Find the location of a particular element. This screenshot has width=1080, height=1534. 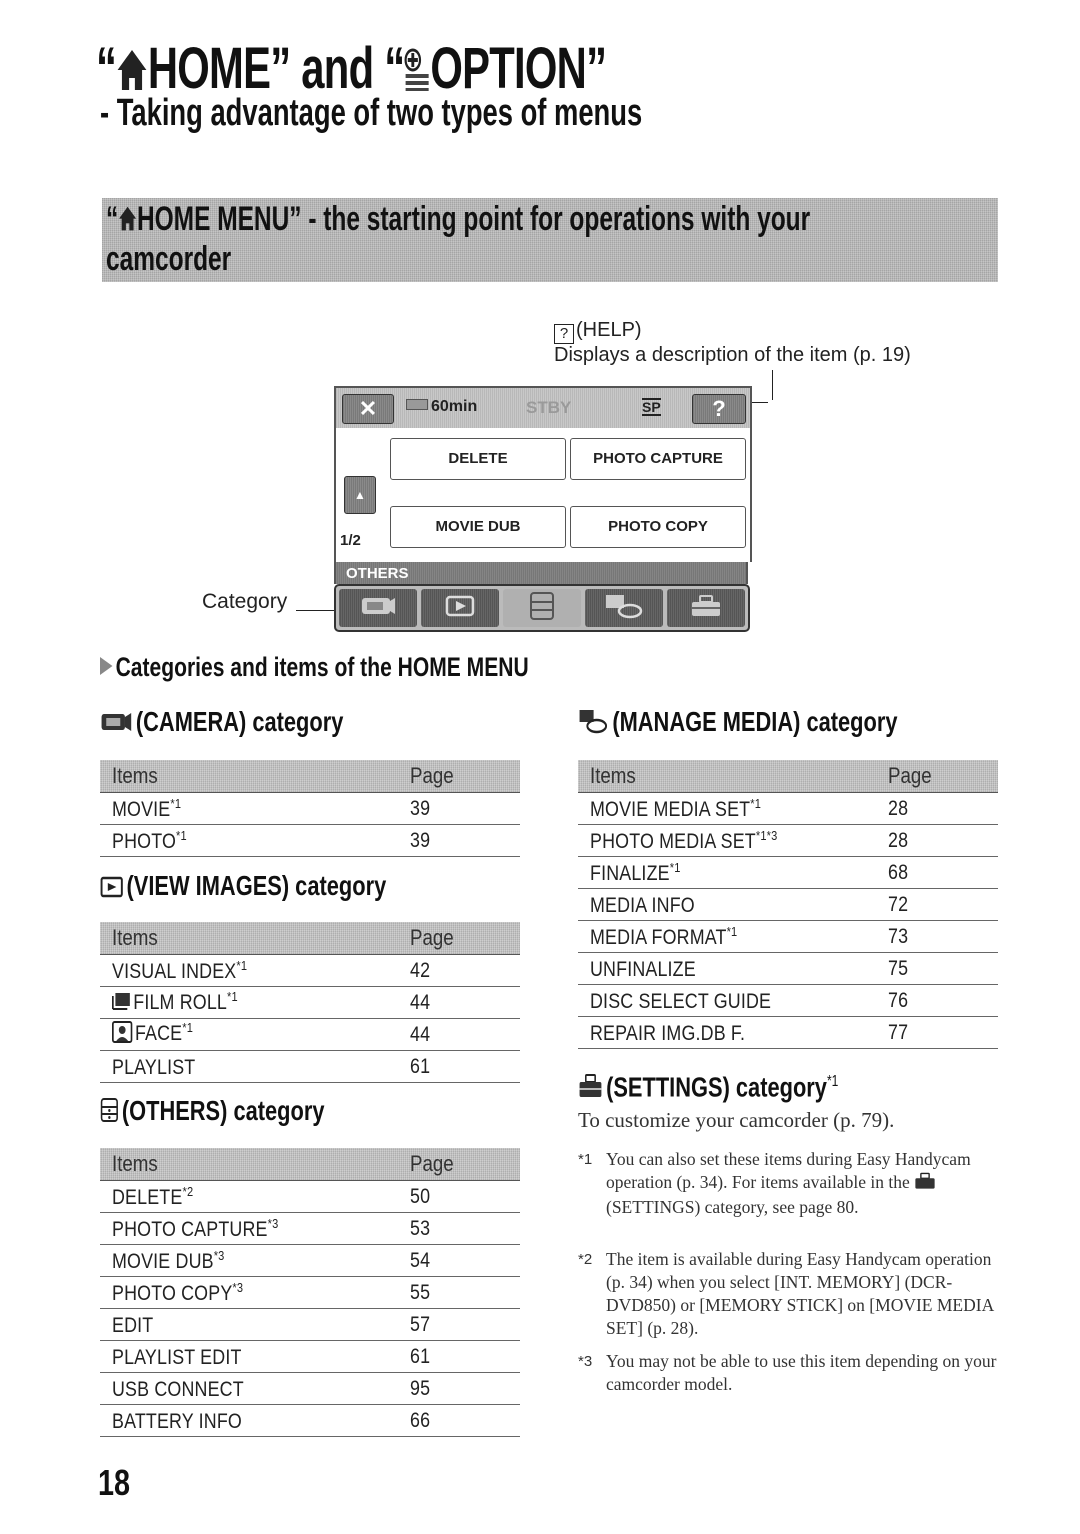

page-number: 18 is located at coordinates (114, 1482).